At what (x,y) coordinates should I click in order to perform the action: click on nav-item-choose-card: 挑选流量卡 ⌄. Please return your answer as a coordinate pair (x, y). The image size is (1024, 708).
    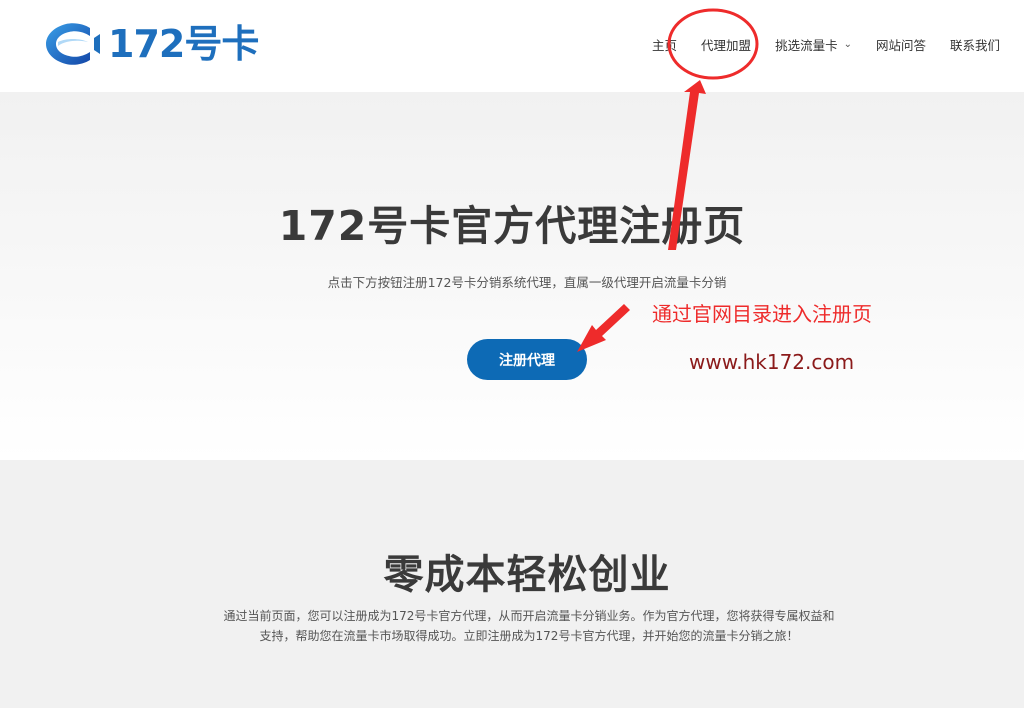
    Looking at the image, I should click on (813, 44).